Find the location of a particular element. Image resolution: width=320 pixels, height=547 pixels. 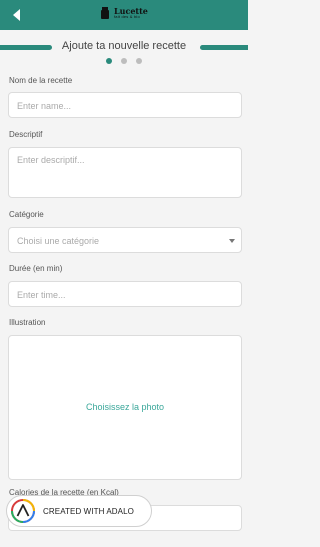

adalo-badge-label: CREATED WITH ADALO is located at coordinates (88, 511).